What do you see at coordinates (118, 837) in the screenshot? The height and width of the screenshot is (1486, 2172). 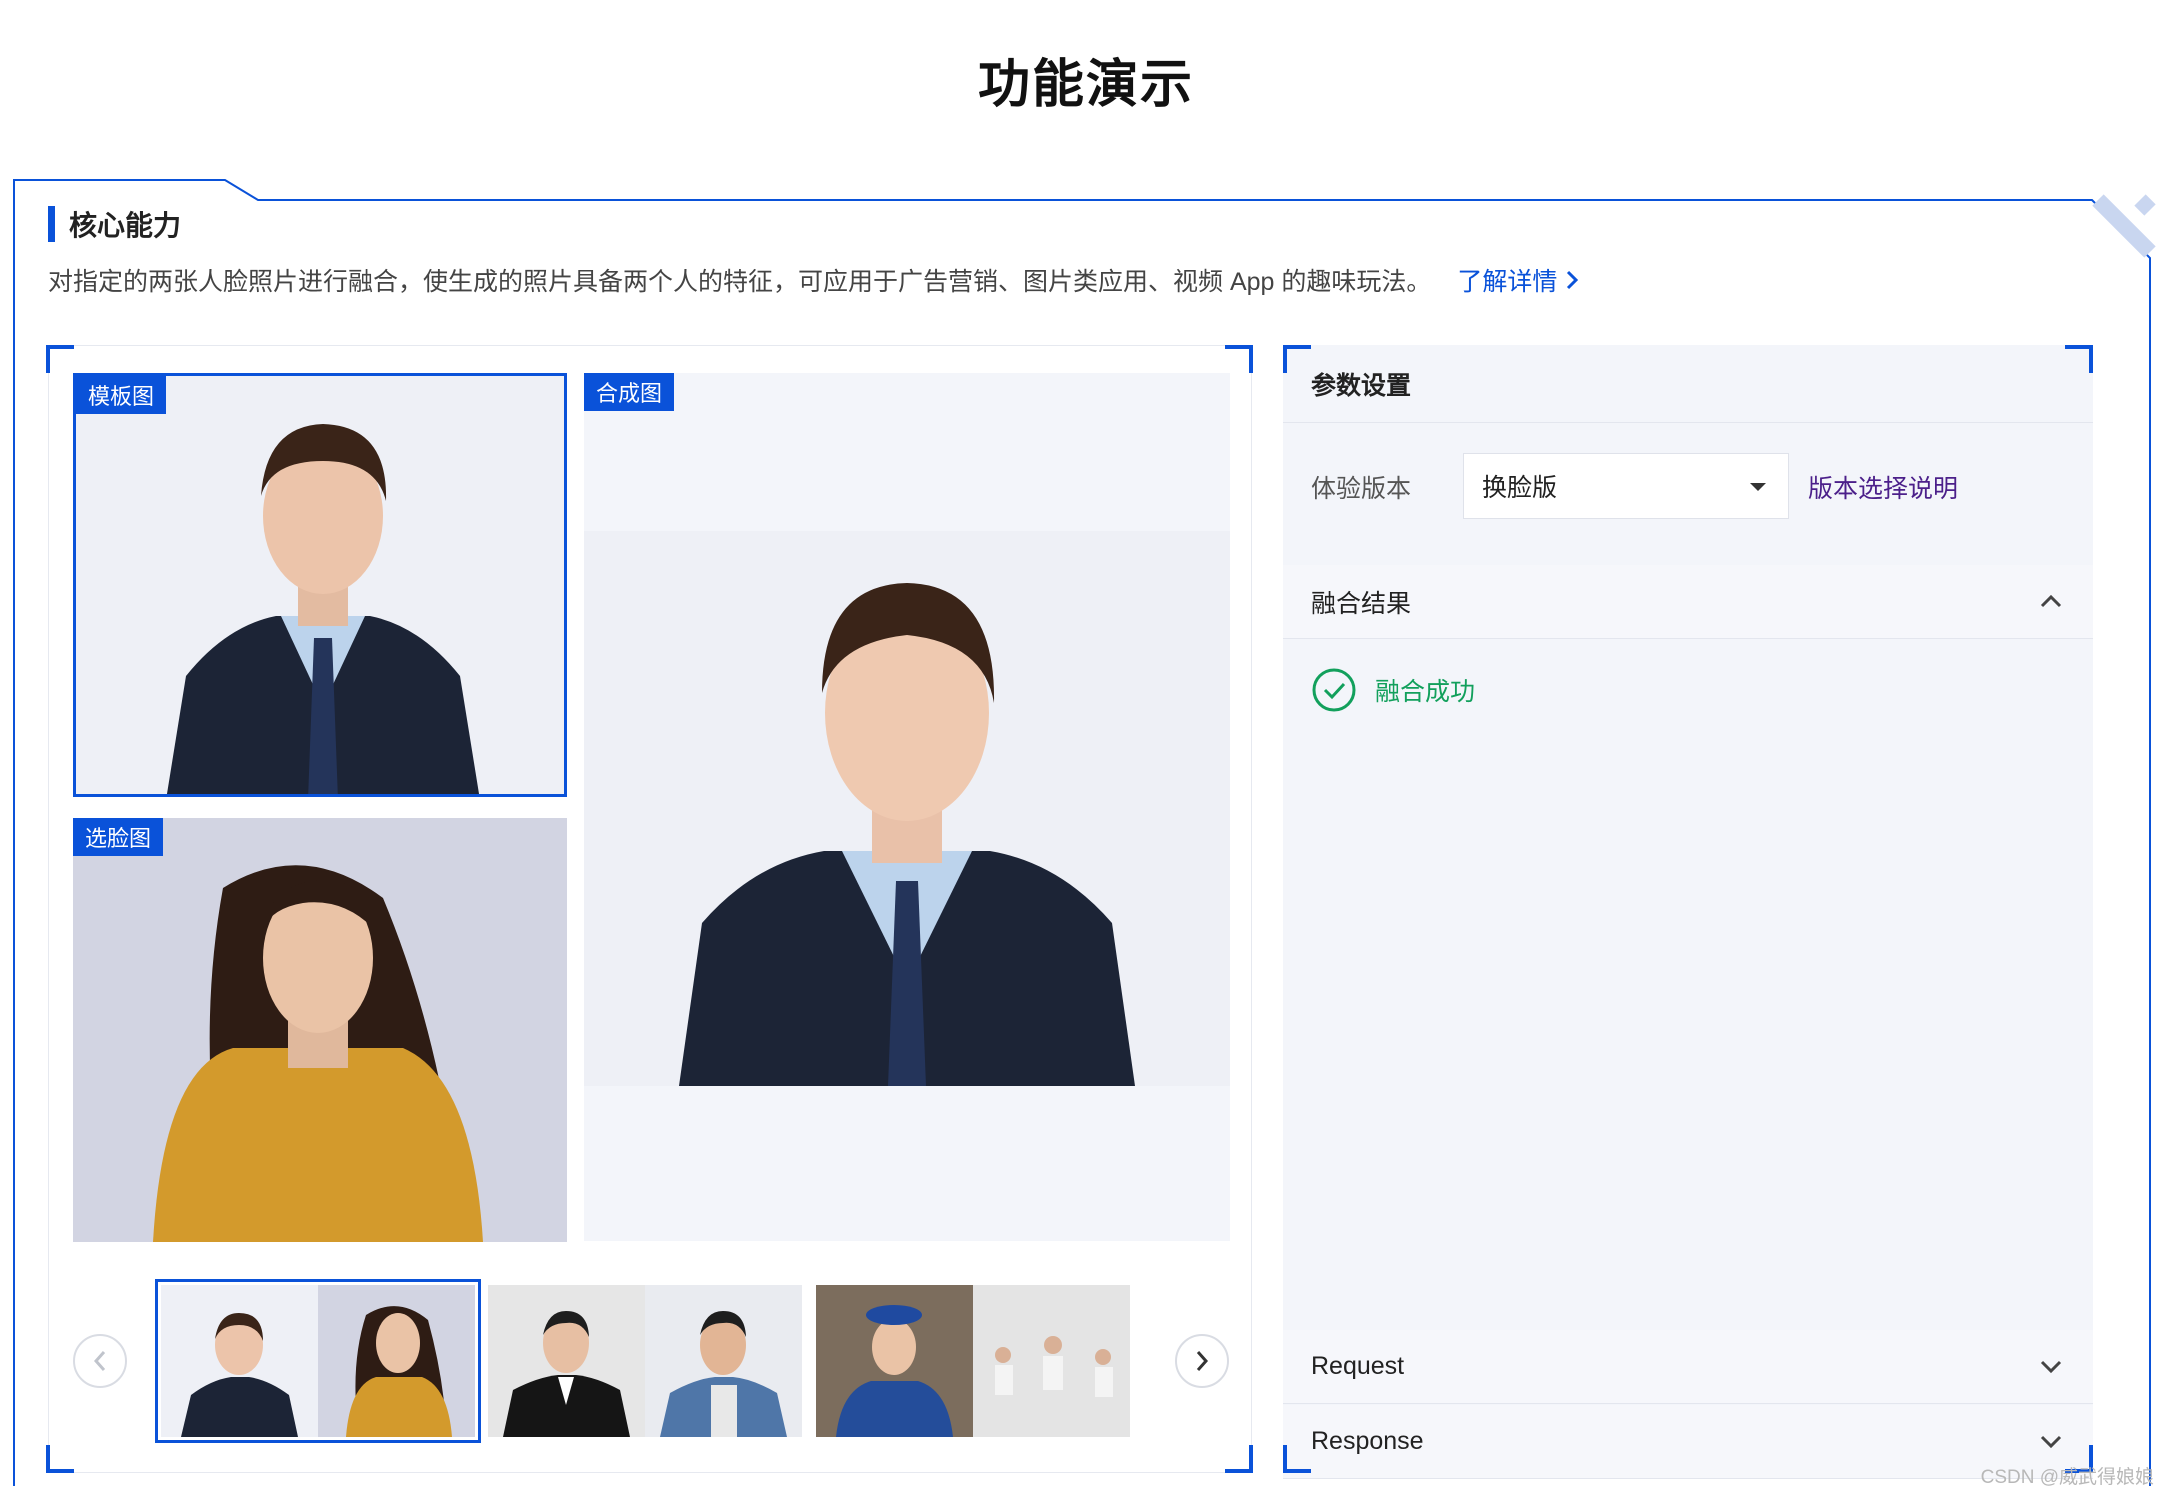 I see `face-tag: 选脸图` at bounding box center [118, 837].